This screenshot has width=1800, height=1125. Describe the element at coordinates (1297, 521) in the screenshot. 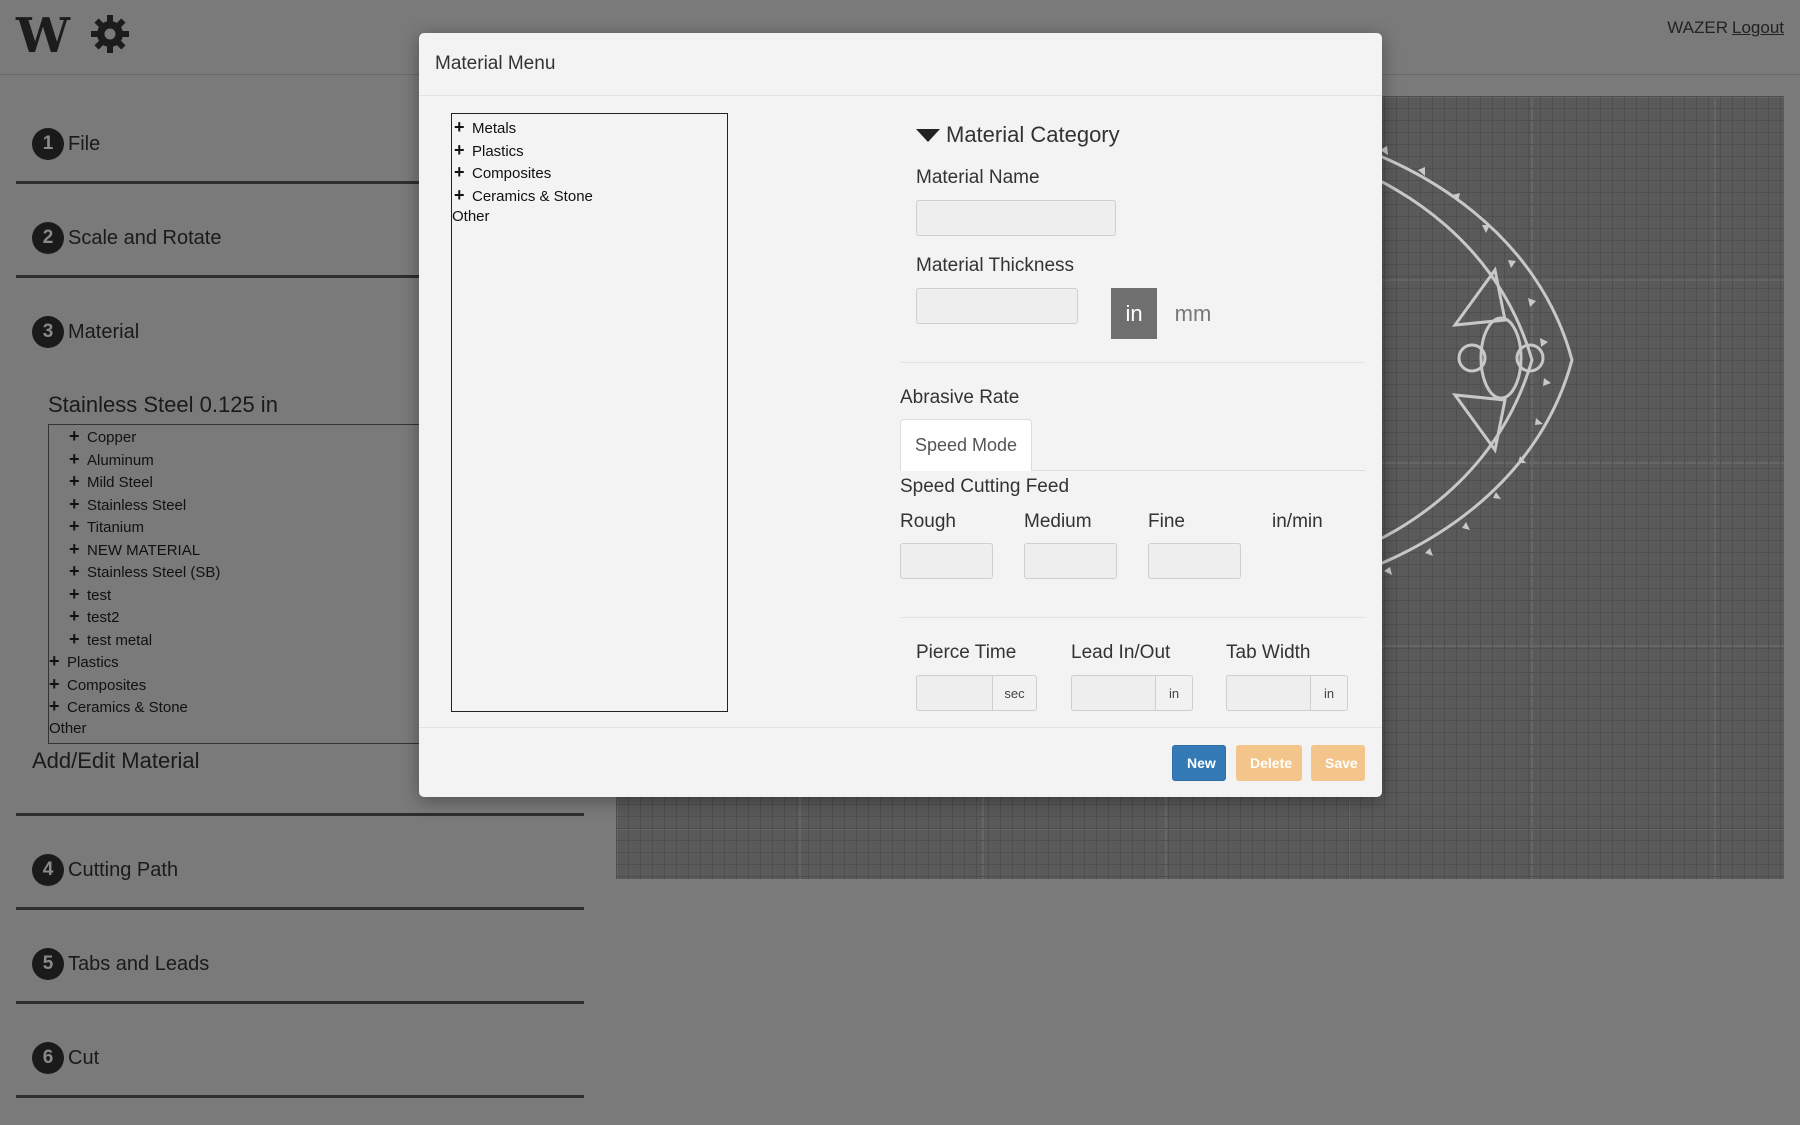

I see `feed-unit-label: in/min` at that location.